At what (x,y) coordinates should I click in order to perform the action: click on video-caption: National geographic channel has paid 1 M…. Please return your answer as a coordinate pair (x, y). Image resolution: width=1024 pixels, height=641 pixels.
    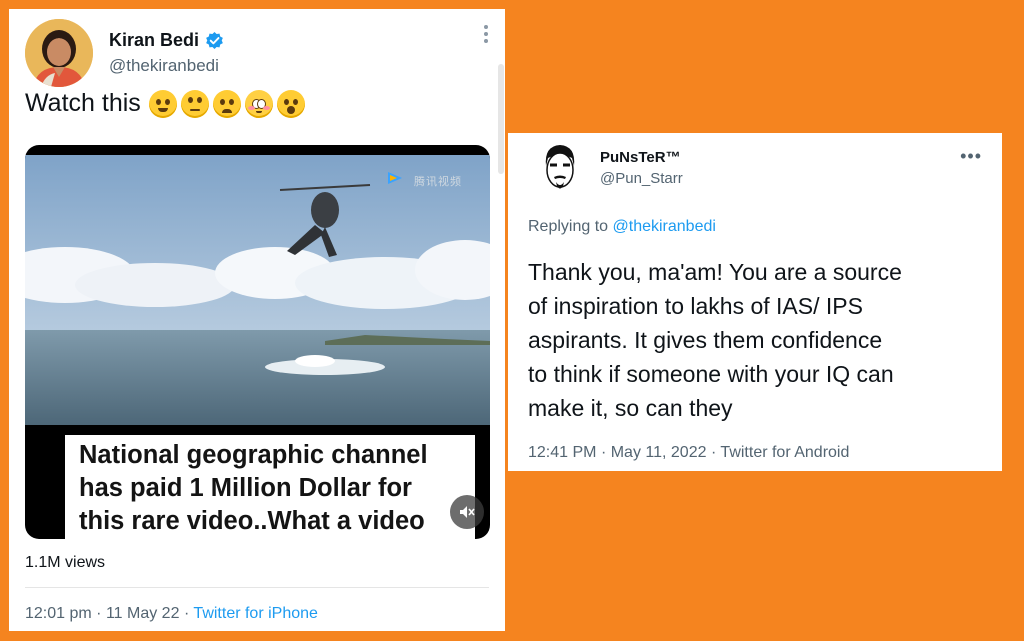
    Looking at the image, I should click on (270, 487).